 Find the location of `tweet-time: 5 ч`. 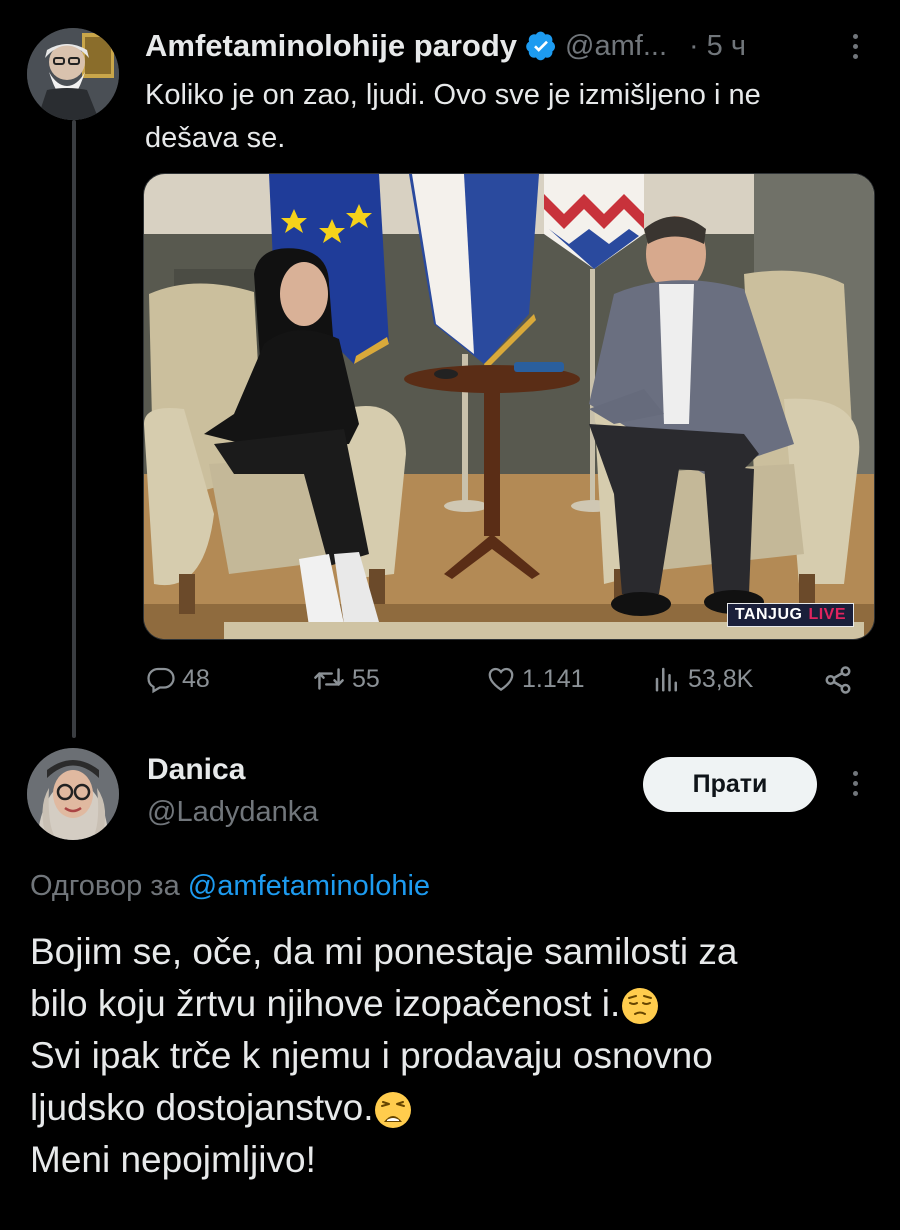

tweet-time: 5 ч is located at coordinates (726, 46).